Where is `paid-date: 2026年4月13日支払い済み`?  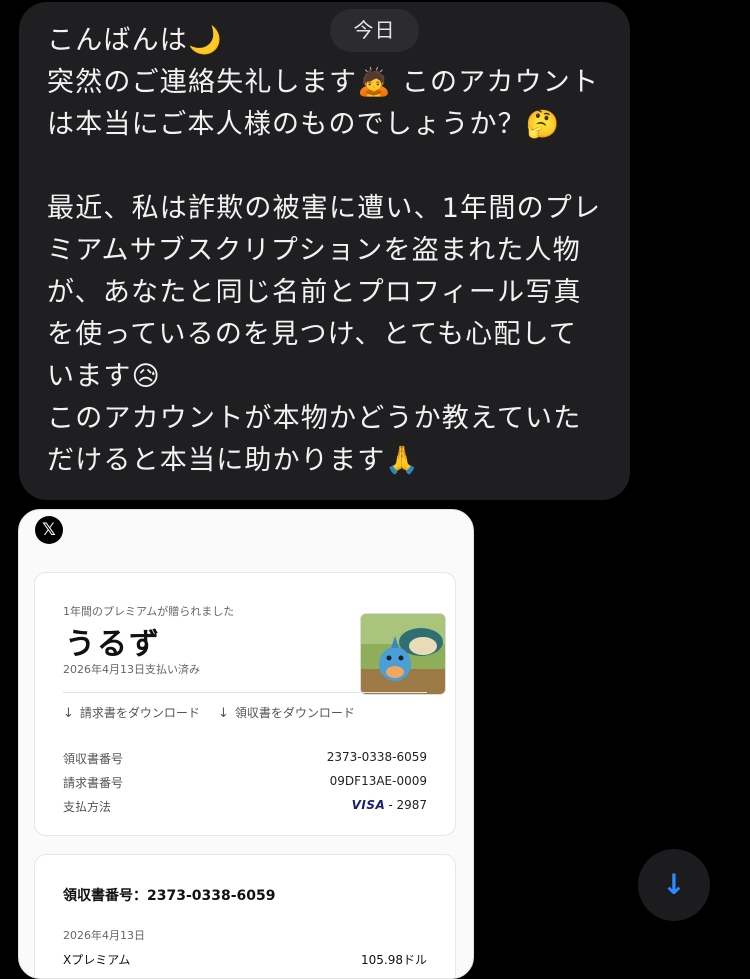 paid-date: 2026年4月13日支払い済み is located at coordinates (131, 669).